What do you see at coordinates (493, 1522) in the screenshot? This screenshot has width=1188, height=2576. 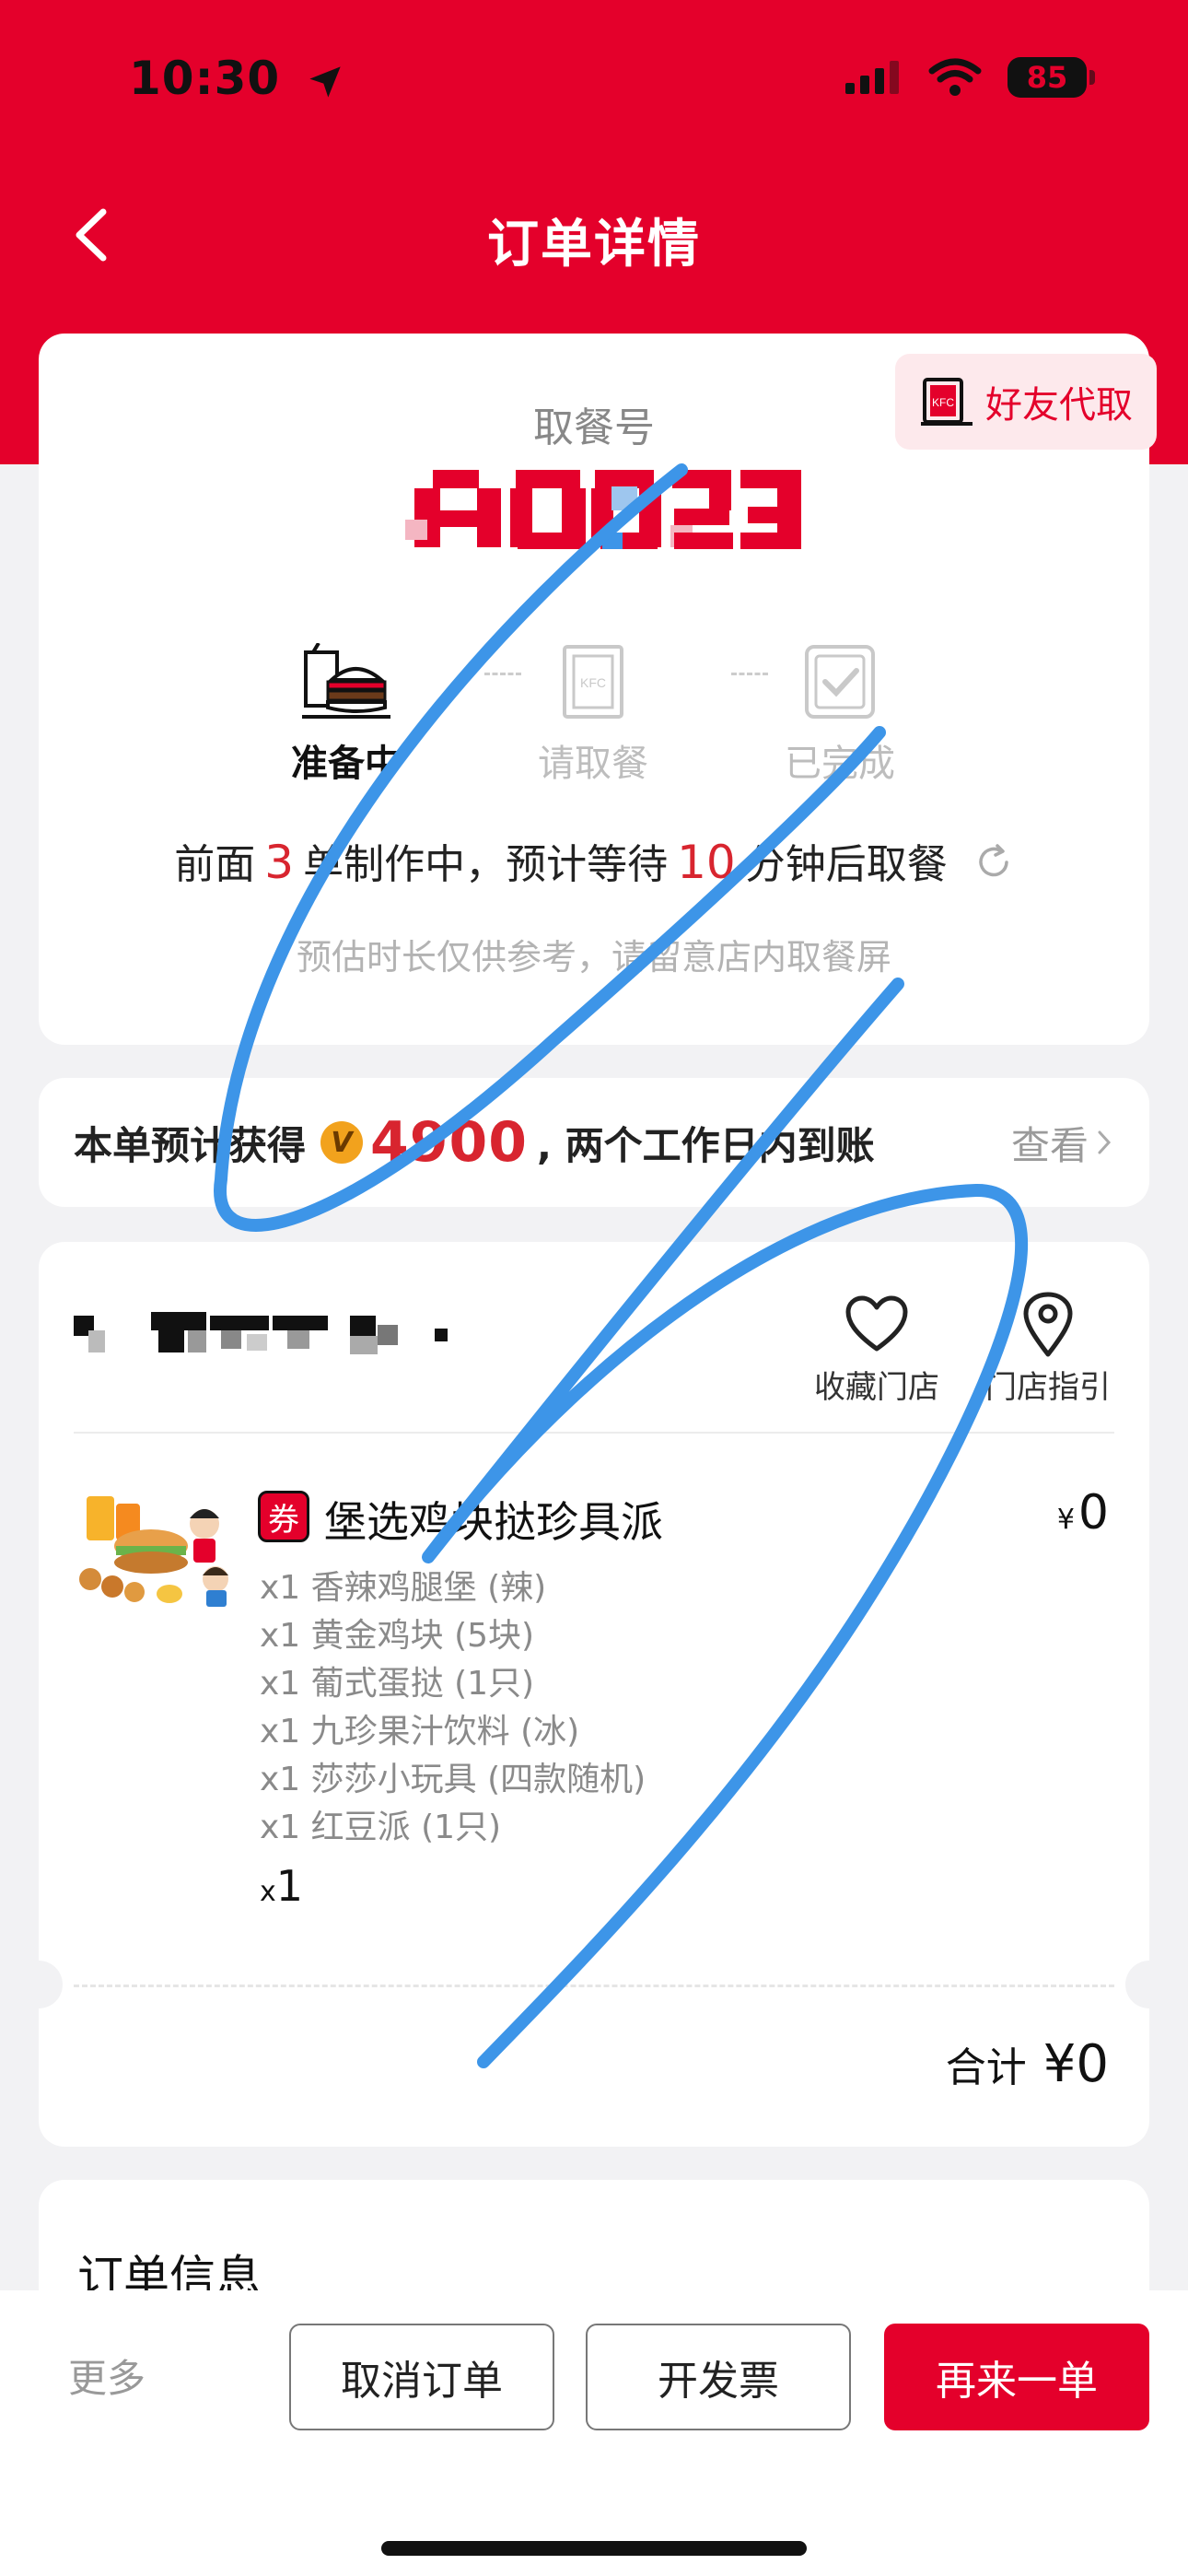 I see `item-name: 堡选鸡块挞珍具派` at bounding box center [493, 1522].